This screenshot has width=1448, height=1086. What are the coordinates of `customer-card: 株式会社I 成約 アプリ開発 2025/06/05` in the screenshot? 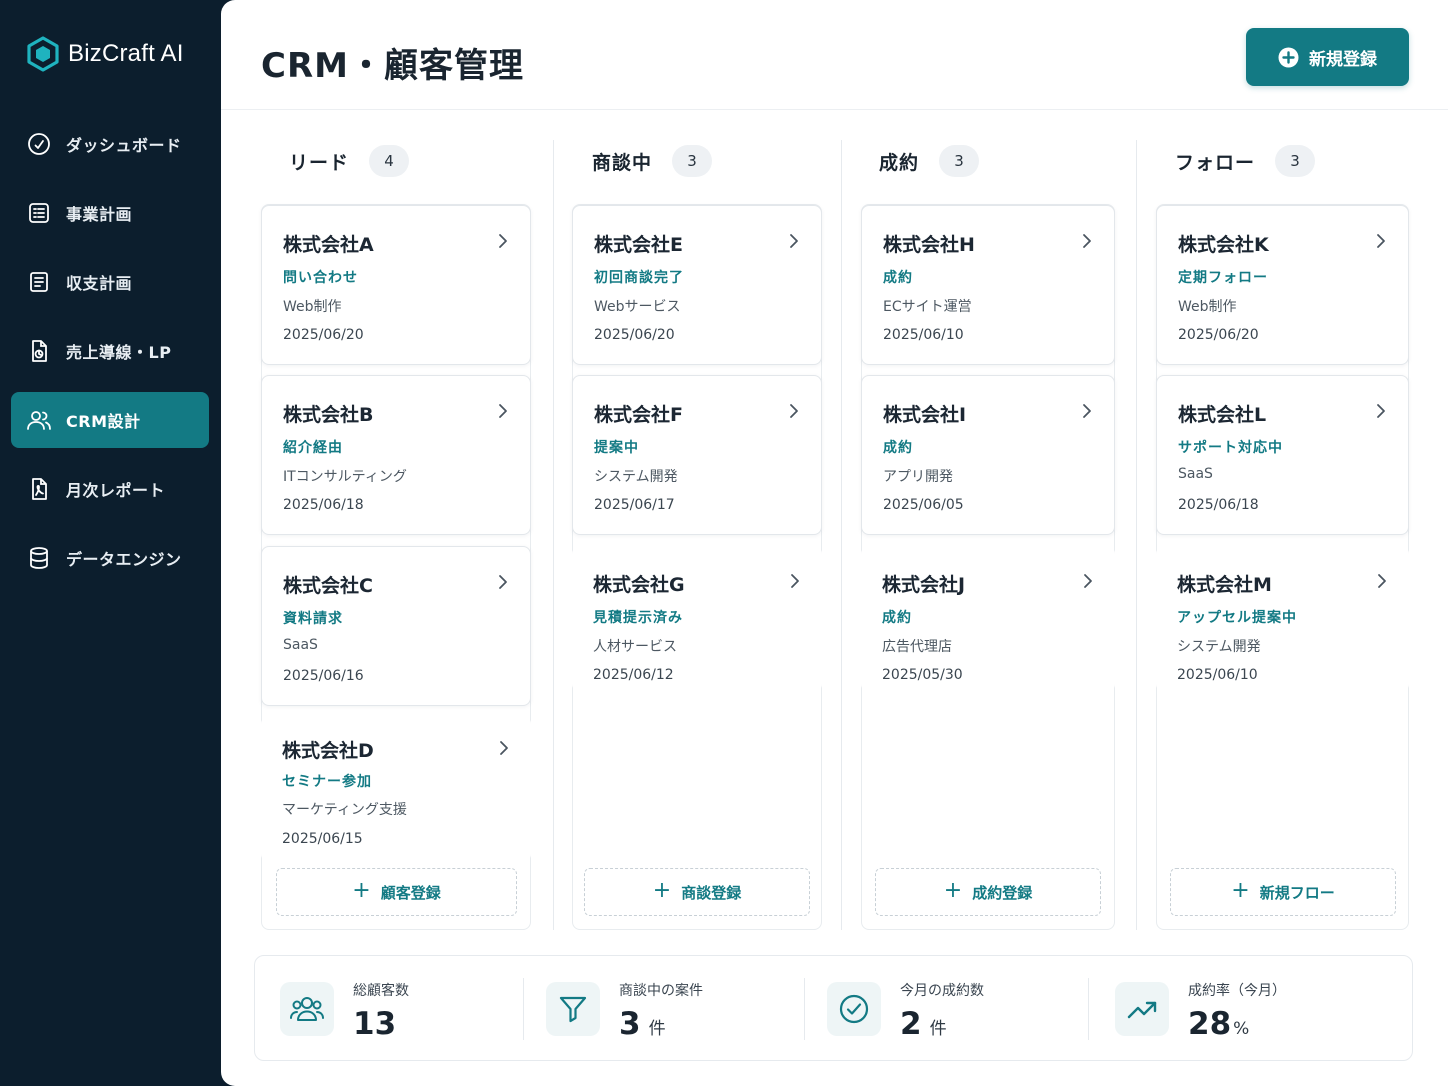 It's located at (988, 455).